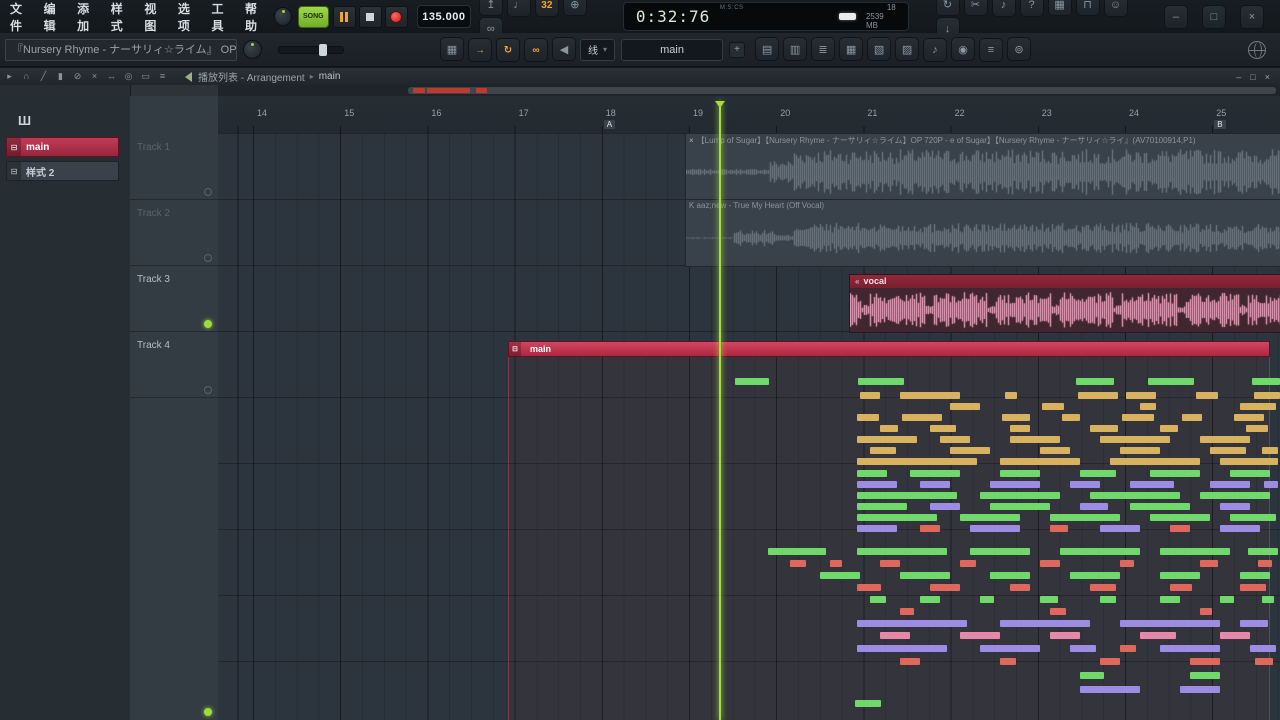  Describe the element at coordinates (174, 166) in the screenshot. I see `track-header: Track 1` at that location.